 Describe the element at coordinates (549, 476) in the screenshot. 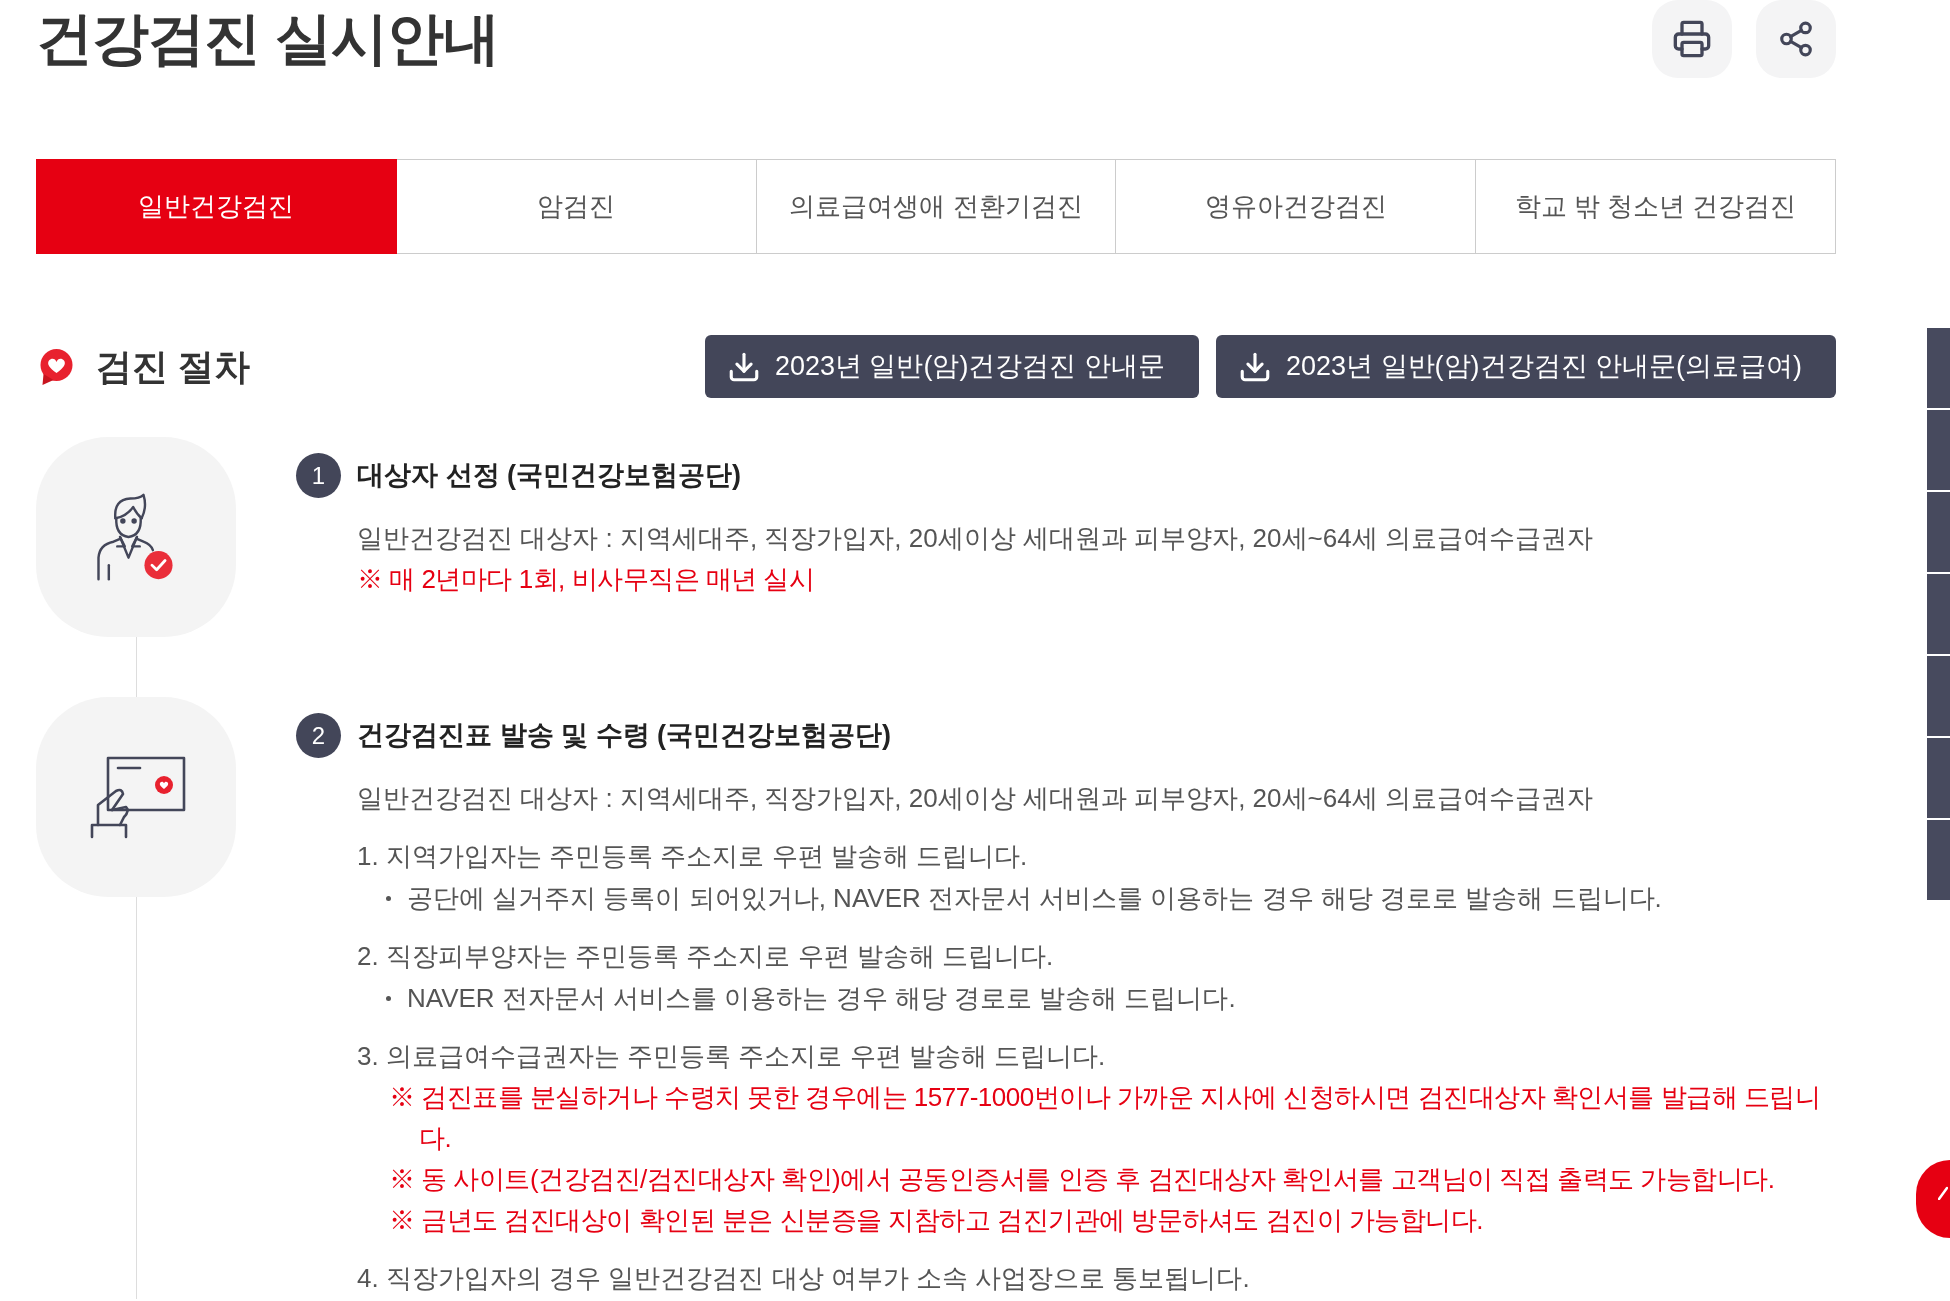

I see `step-title: 대상자 선정 (국민건강보험공단)` at that location.